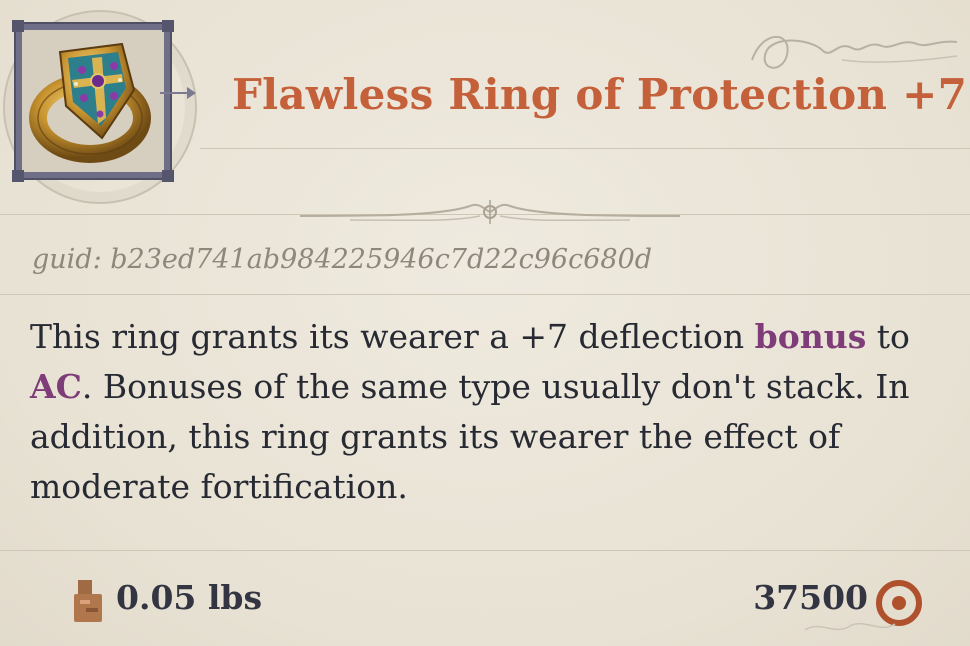 This screenshot has height=646, width=970. I want to click on item-title: Flawless Ring of Protection +7, so click(600, 94).